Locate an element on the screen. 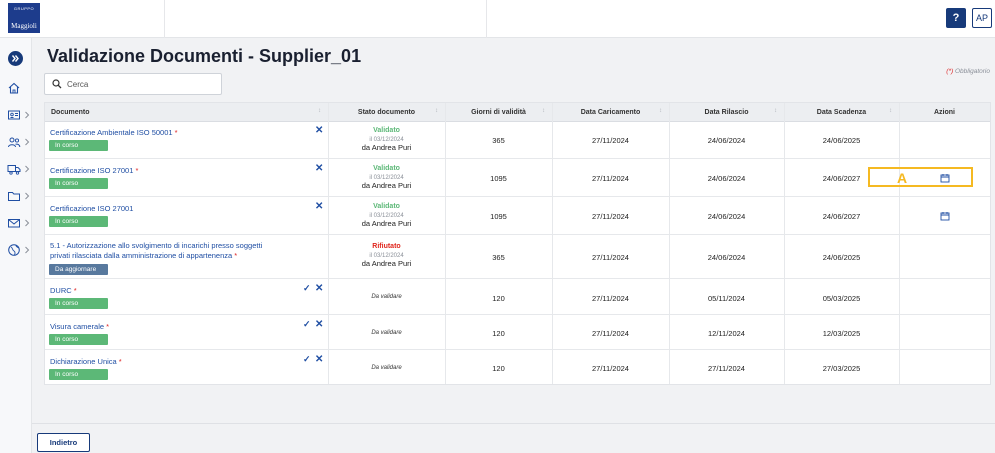 The height and width of the screenshot is (453, 995). validity-days: 365 is located at coordinates (498, 257).